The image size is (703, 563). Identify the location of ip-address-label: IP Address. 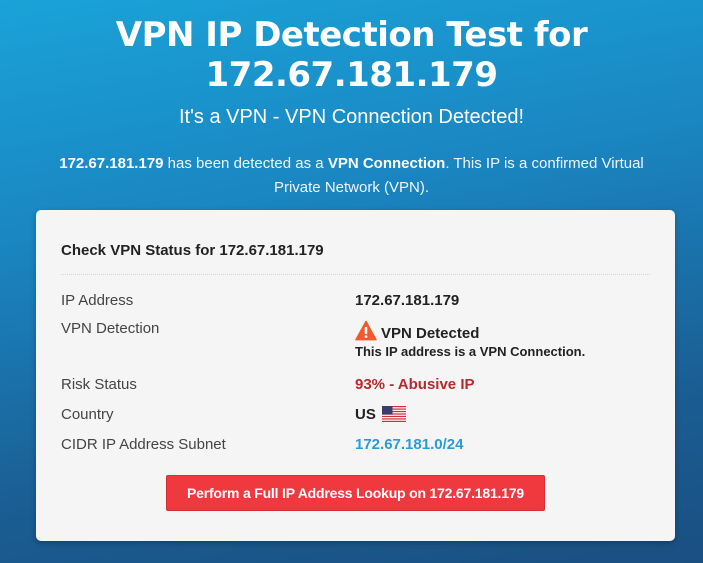
(97, 300).